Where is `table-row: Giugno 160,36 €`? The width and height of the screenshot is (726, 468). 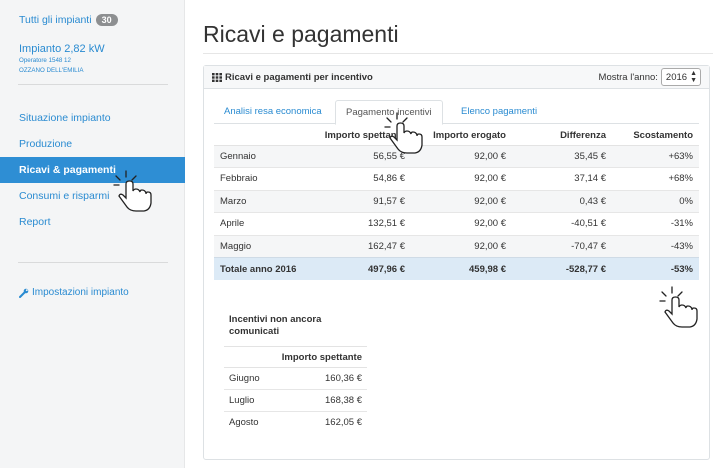
table-row: Giugno 160,36 € is located at coordinates (295, 378).